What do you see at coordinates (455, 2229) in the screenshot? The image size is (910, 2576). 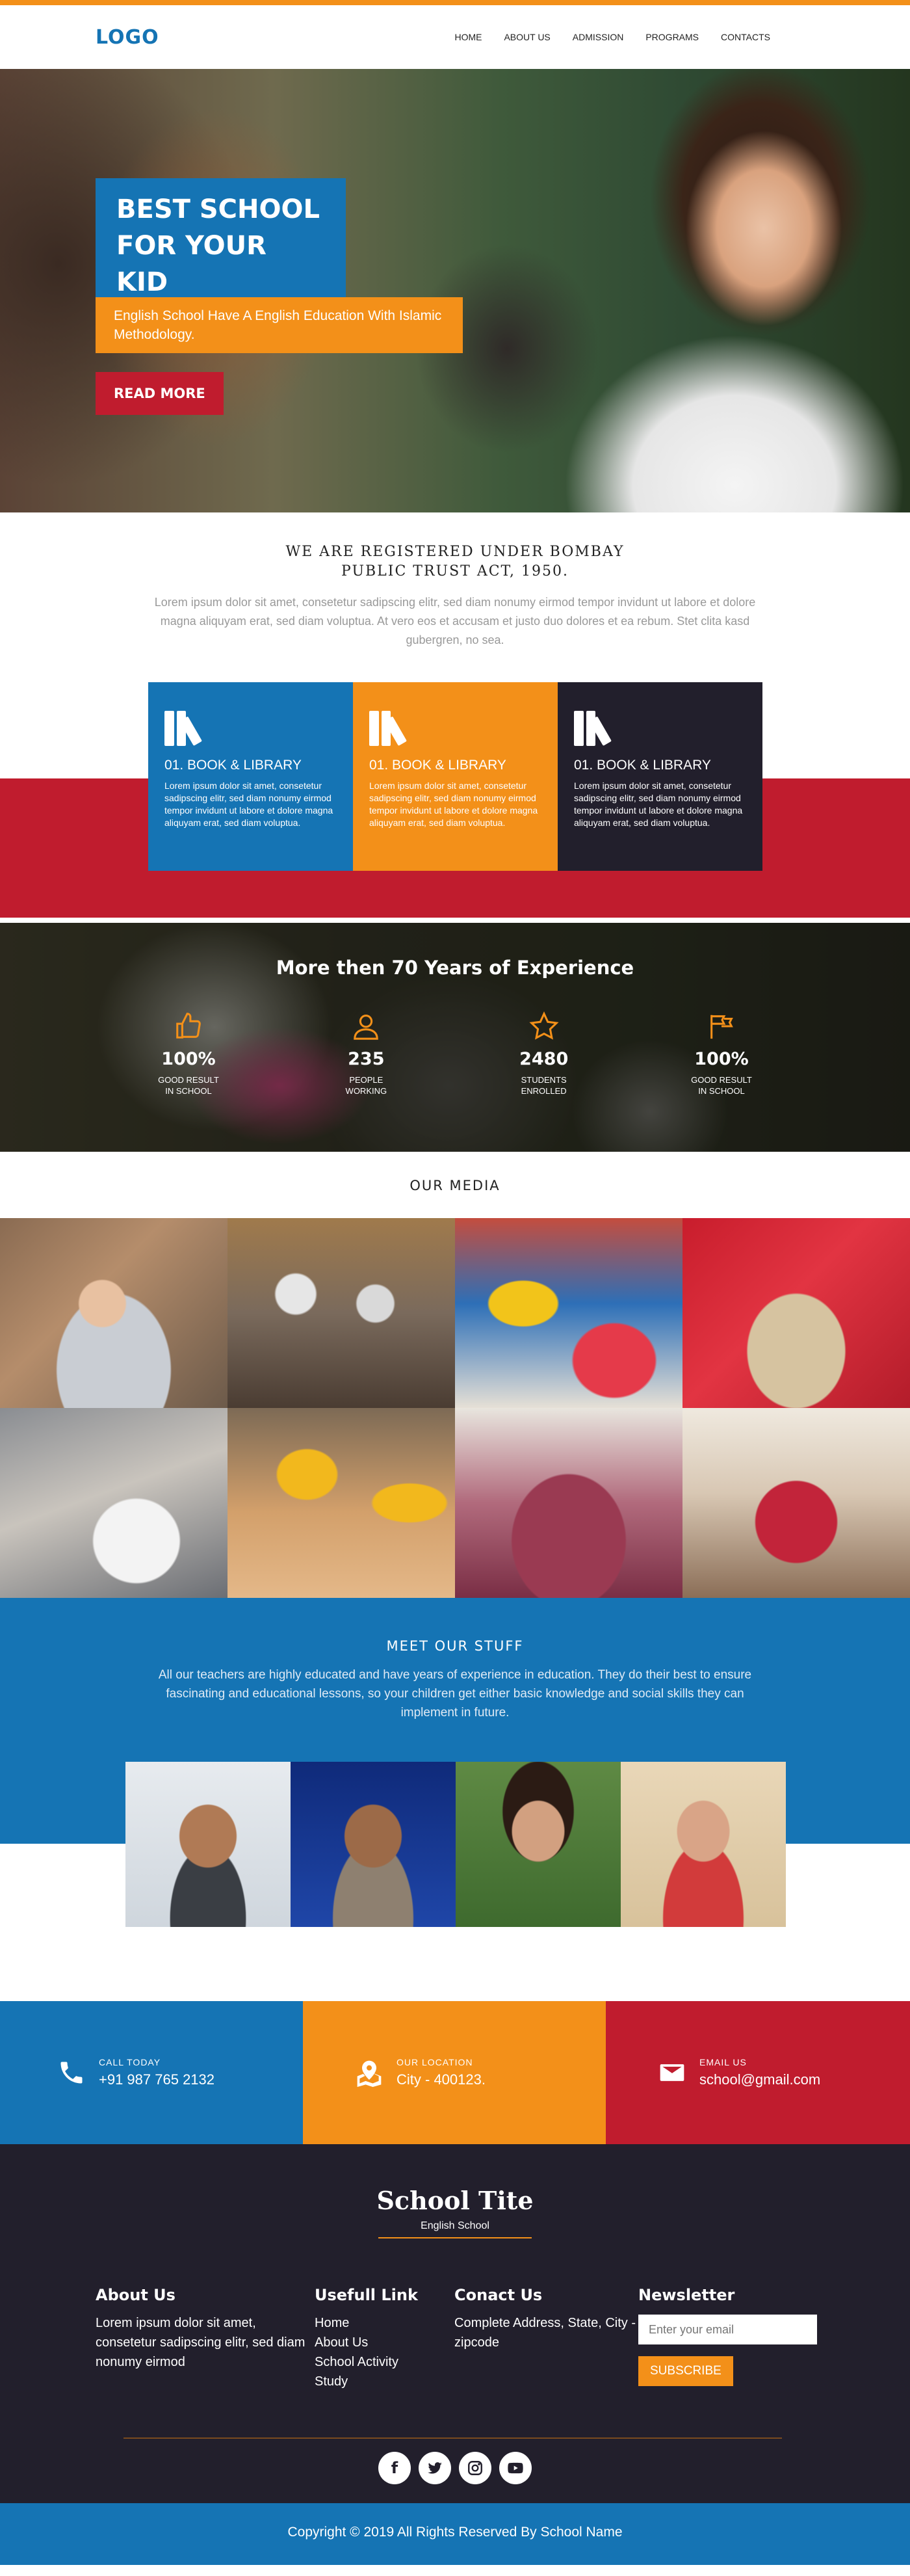 I see `brand-tagline: English School` at bounding box center [455, 2229].